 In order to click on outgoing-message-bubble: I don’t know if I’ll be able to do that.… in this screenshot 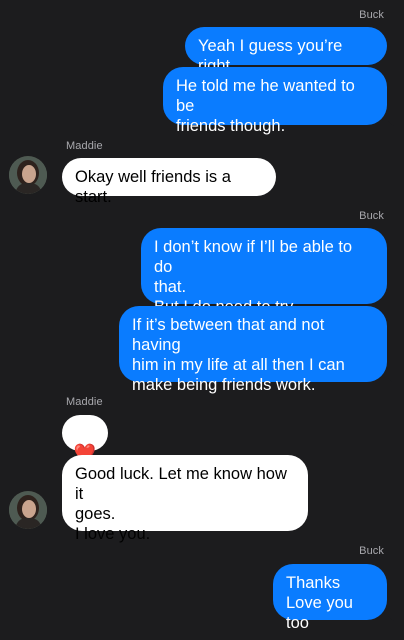, I will do `click(264, 272)`.